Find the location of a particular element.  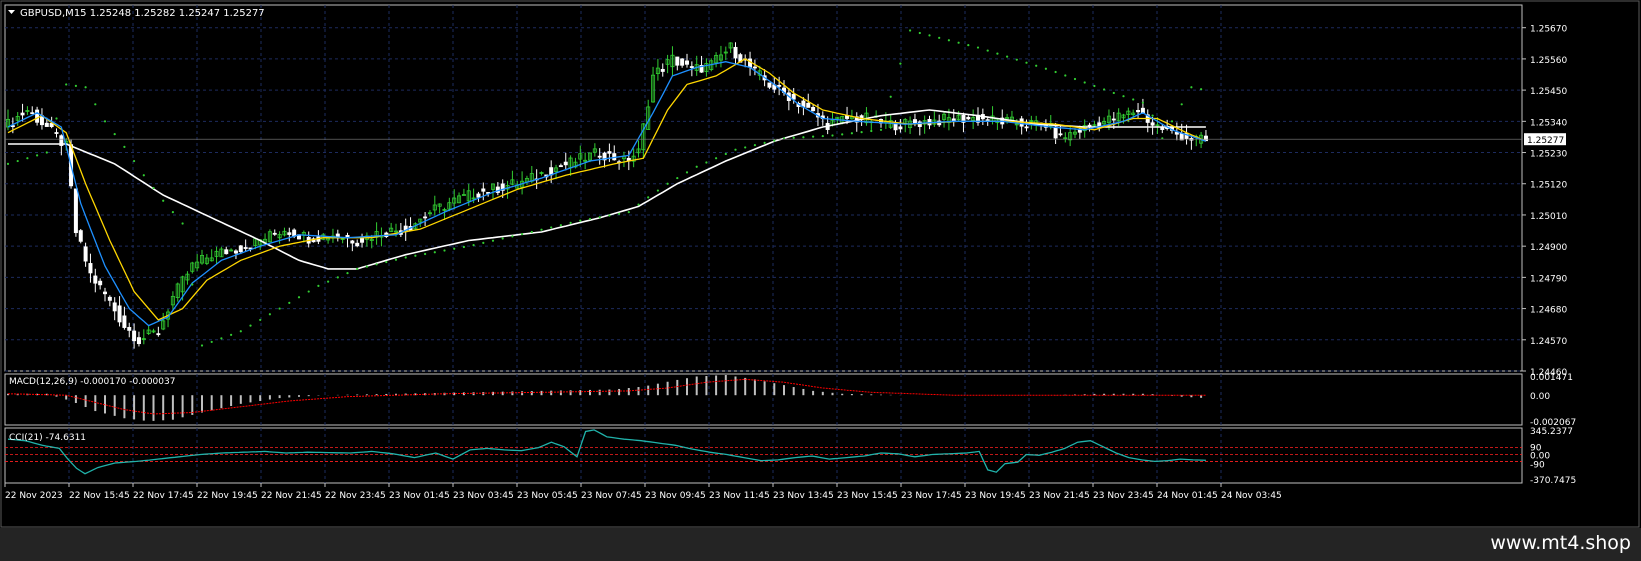

time-tick-label: 23 Nov 09:45 is located at coordinates (675, 496).